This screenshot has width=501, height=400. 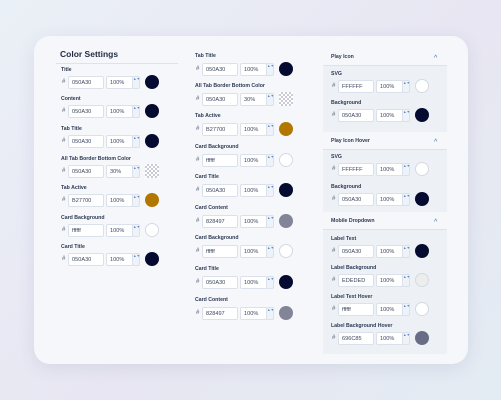 What do you see at coordinates (342, 57) in the screenshot?
I see `section-title: Play Icon` at bounding box center [342, 57].